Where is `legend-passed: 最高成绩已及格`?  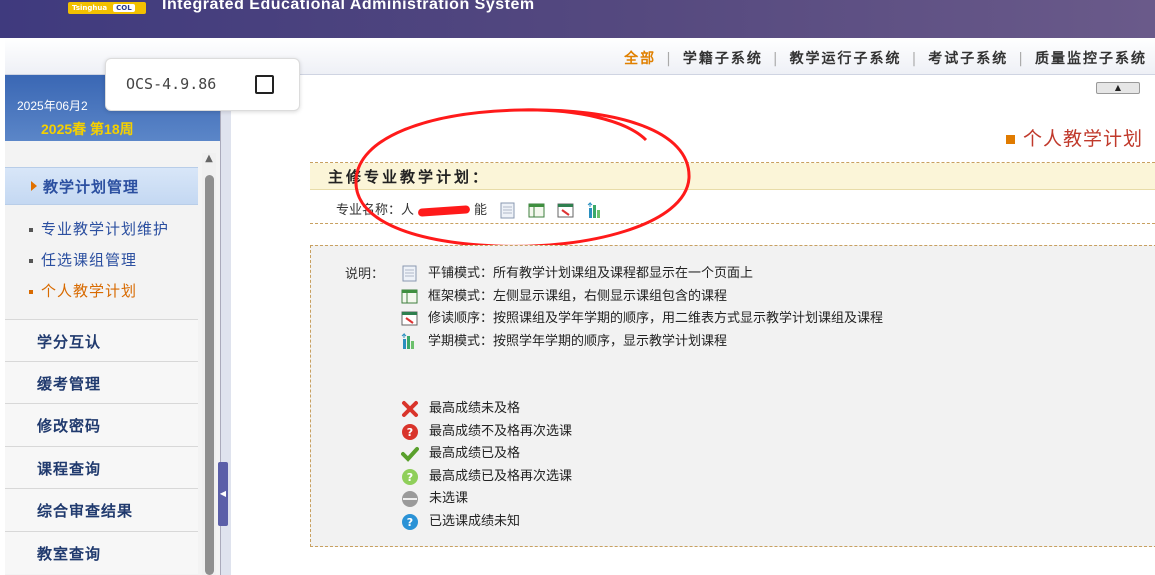 legend-passed: 最高成绩已及格 is located at coordinates (460, 452).